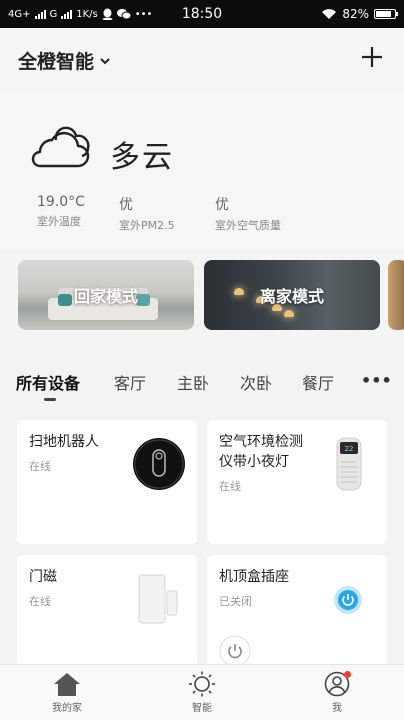 The height and width of the screenshot is (720, 404). I want to click on door-sensor-image, so click(158, 599).